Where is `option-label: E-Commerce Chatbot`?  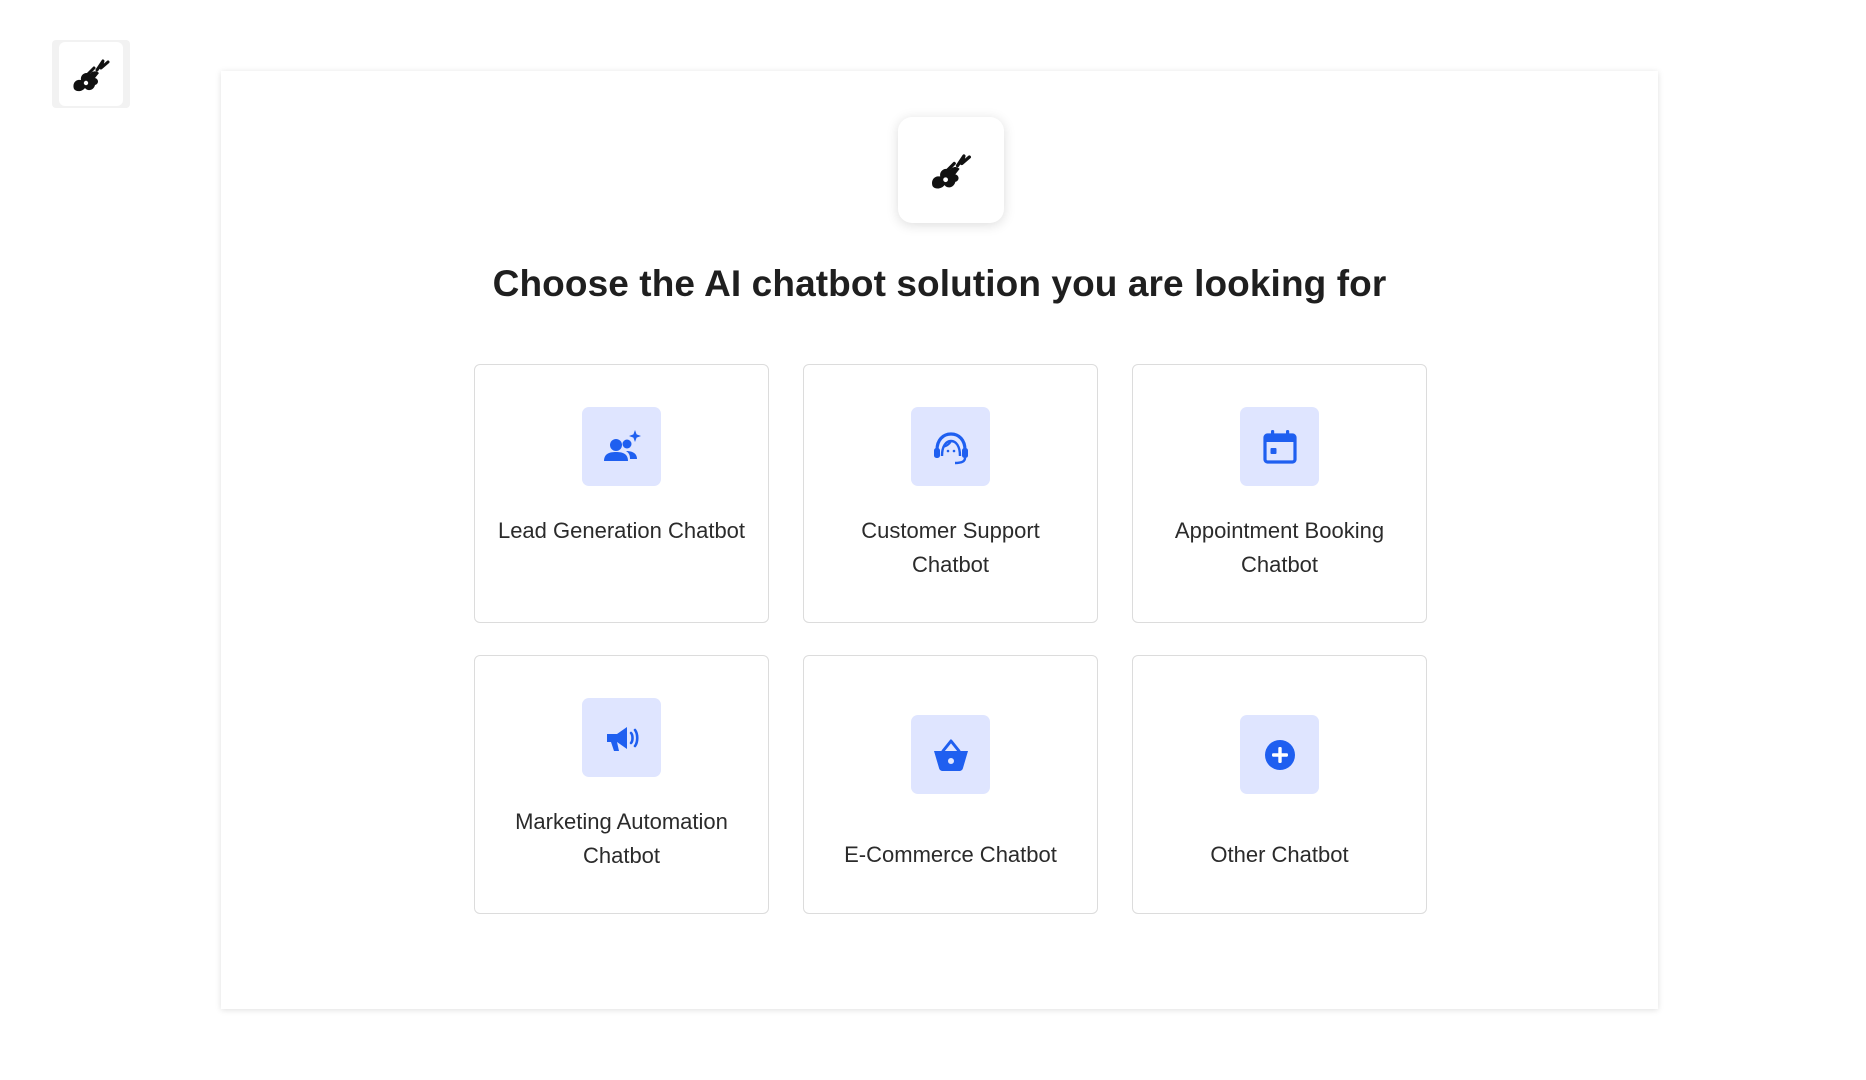 option-label: E-Commerce Chatbot is located at coordinates (950, 854).